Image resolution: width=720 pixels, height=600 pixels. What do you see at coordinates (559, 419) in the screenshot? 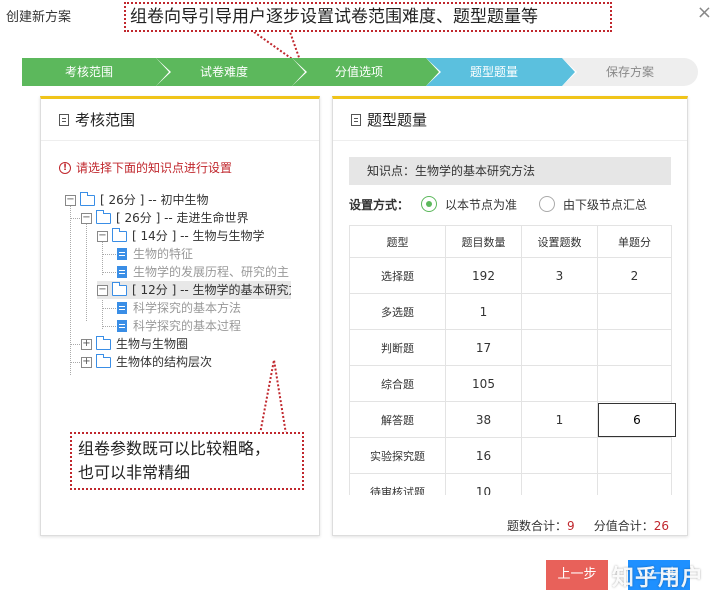
I see `cell-set-count: 1` at bounding box center [559, 419].